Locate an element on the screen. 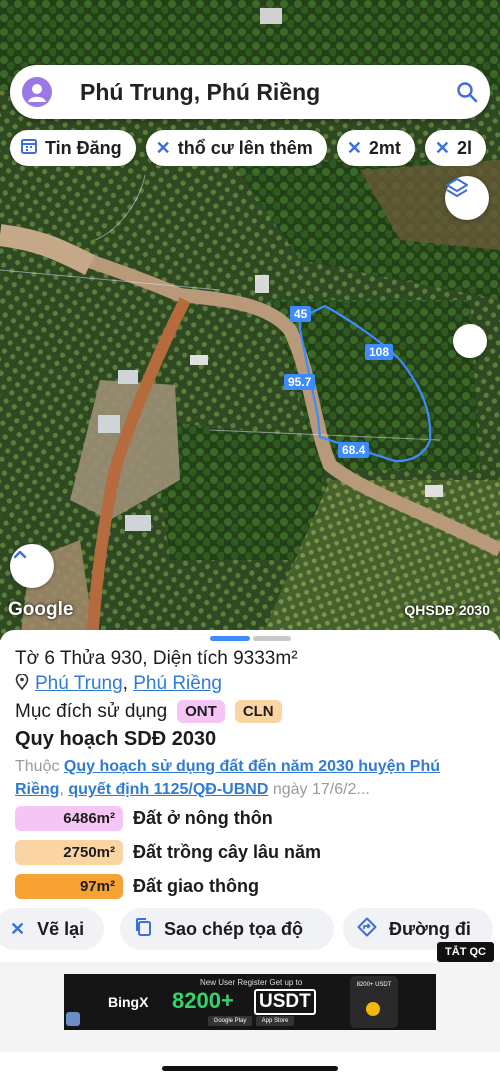  ad-brand: BingX is located at coordinates (128, 1002).